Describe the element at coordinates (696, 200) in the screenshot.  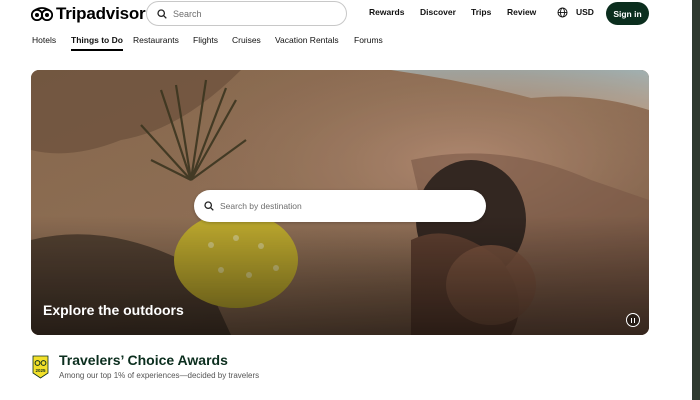
I see `window-edge` at that location.